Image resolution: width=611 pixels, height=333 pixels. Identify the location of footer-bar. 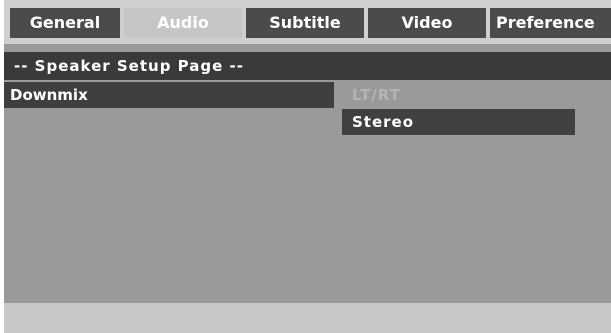
(307, 318).